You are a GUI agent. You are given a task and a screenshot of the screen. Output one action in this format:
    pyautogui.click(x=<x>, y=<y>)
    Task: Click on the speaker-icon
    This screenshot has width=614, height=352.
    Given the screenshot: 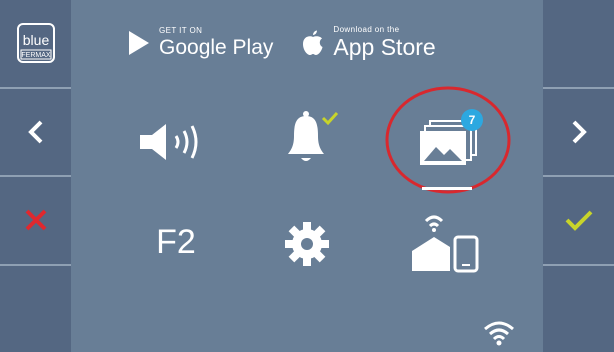 What is the action you would take?
    pyautogui.click(x=169, y=142)
    